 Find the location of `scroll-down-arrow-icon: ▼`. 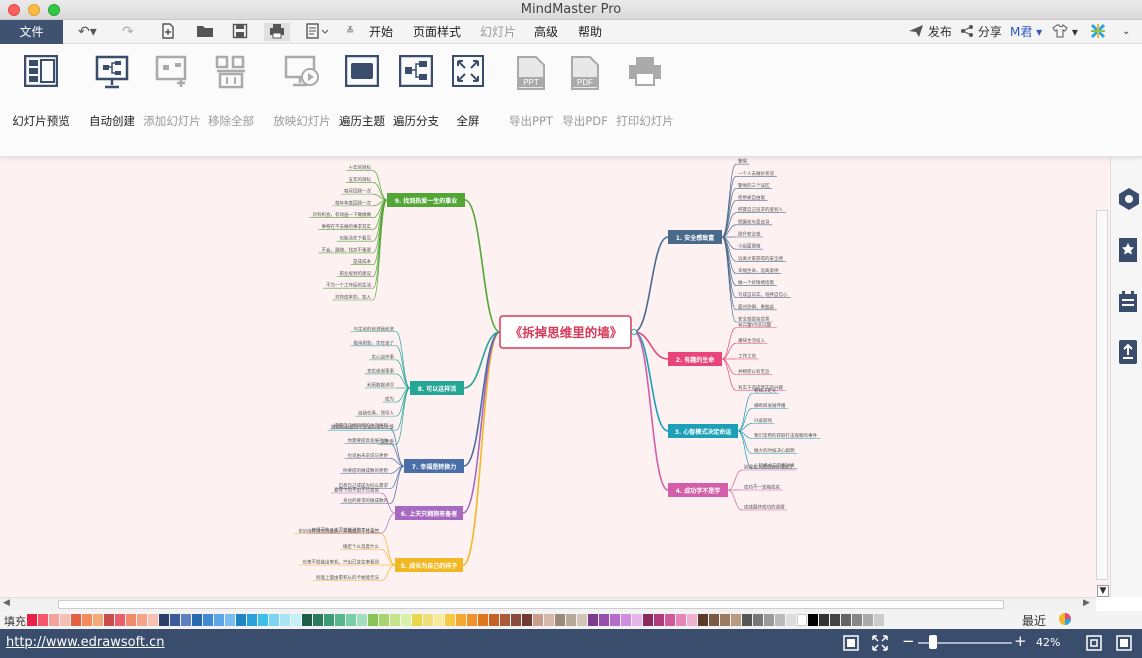

scroll-down-arrow-icon: ▼ is located at coordinates (1103, 591).